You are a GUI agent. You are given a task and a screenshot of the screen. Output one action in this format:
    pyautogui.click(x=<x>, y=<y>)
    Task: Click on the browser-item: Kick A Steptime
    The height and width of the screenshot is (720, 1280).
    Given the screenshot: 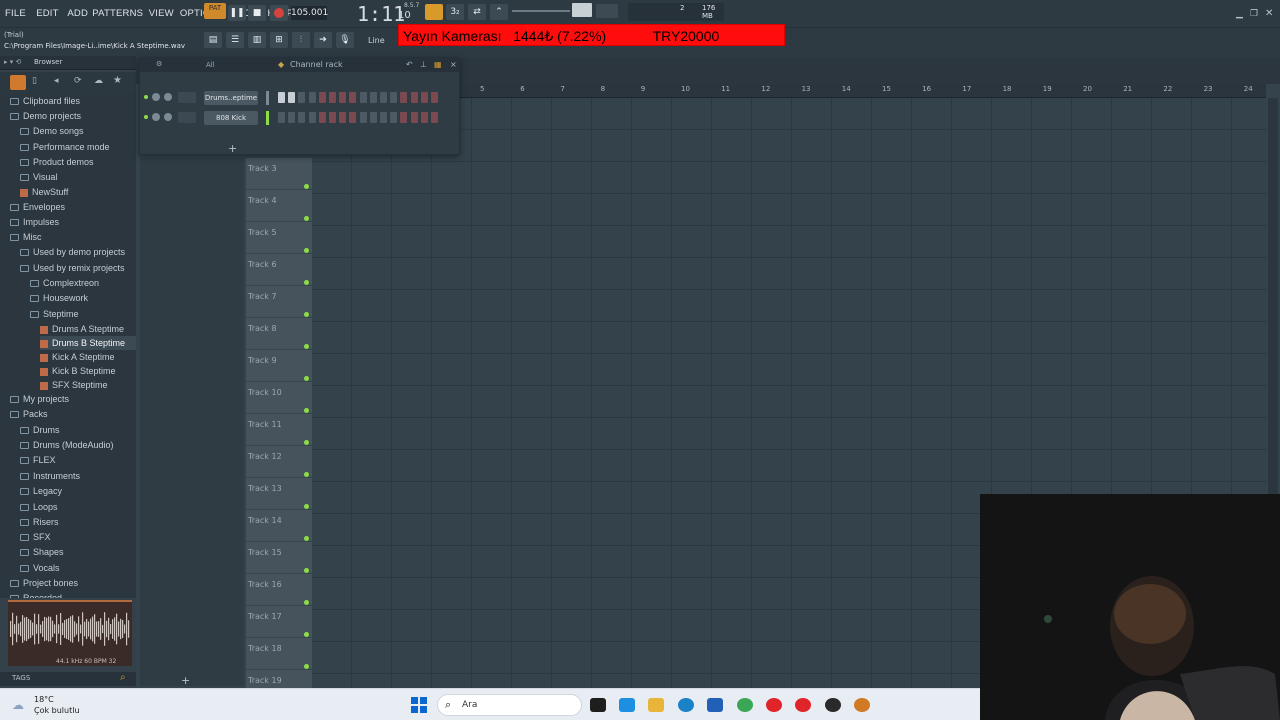 What is the action you would take?
    pyautogui.click(x=77, y=357)
    